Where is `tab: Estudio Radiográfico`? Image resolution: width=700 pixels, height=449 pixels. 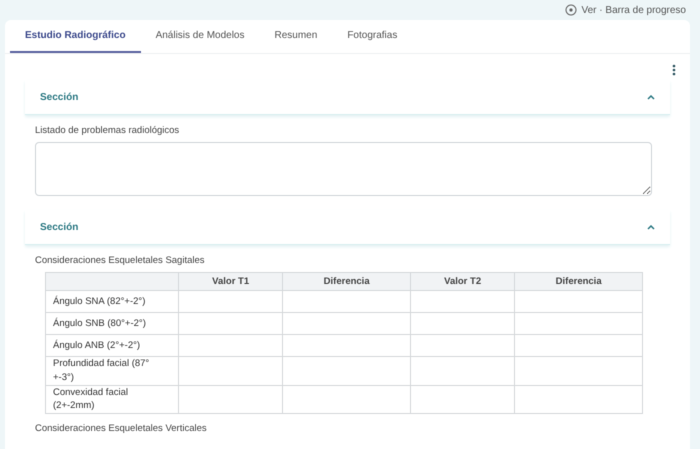 tab: Estudio Radiográfico is located at coordinates (75, 36).